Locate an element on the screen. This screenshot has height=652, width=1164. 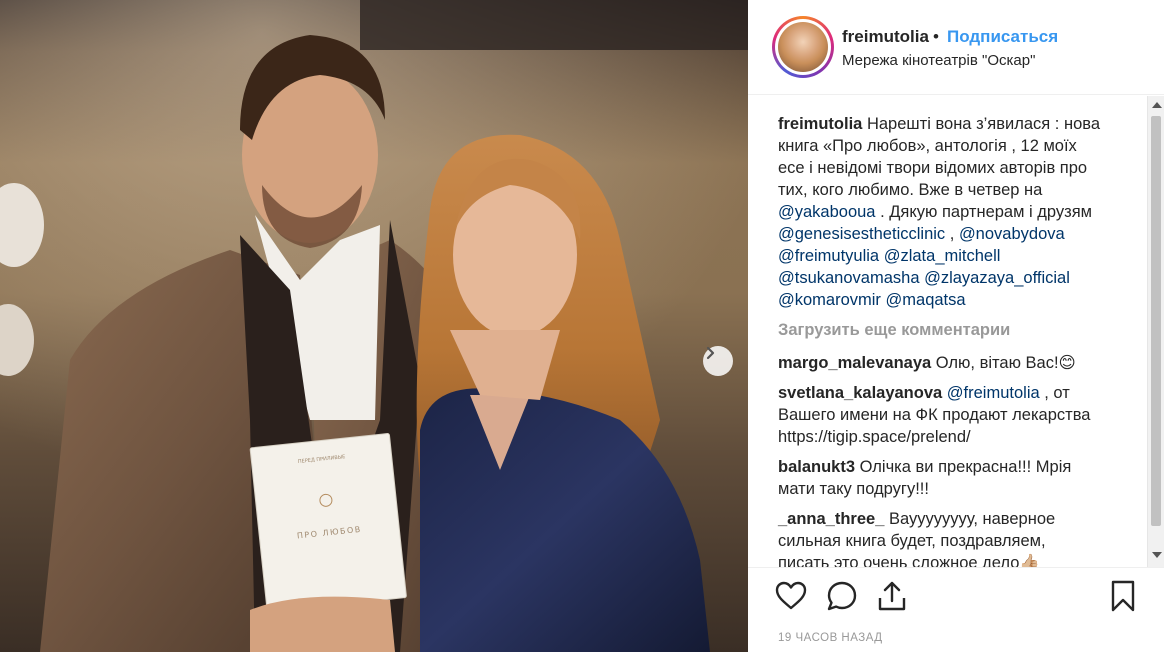
comment-icon is located at coordinates (842, 596).